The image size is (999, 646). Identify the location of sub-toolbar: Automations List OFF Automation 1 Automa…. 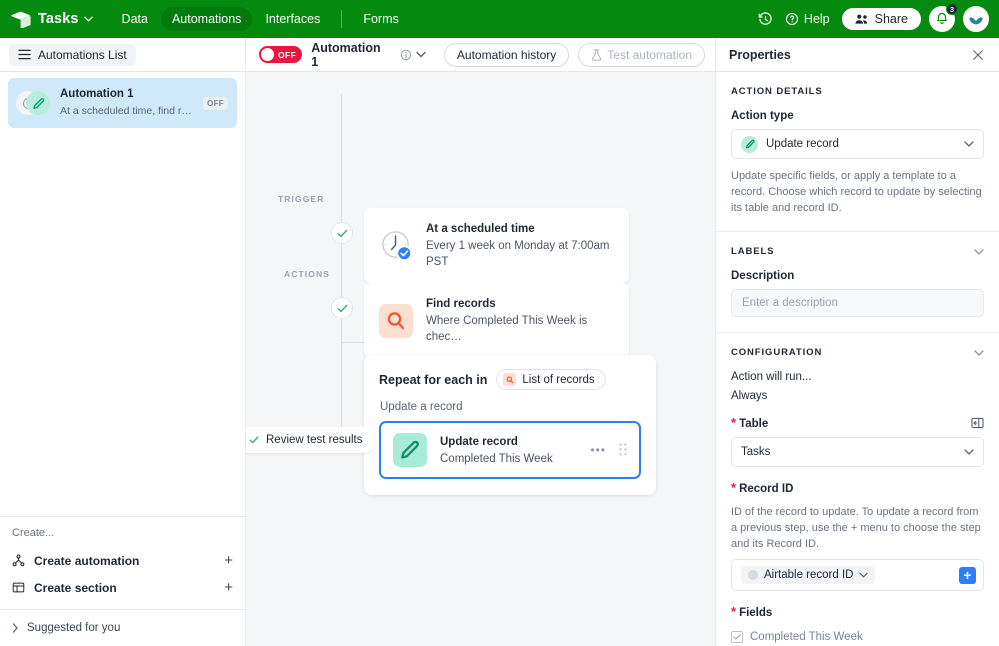
(499, 55).